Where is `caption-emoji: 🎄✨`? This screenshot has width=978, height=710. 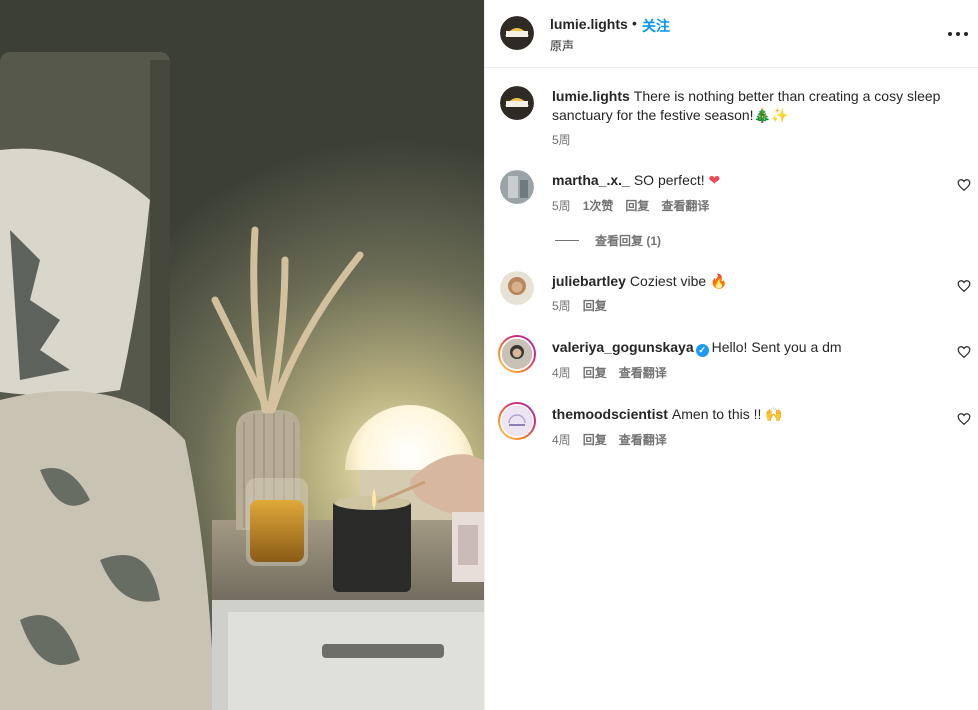 caption-emoji: 🎄✨ is located at coordinates (771, 116).